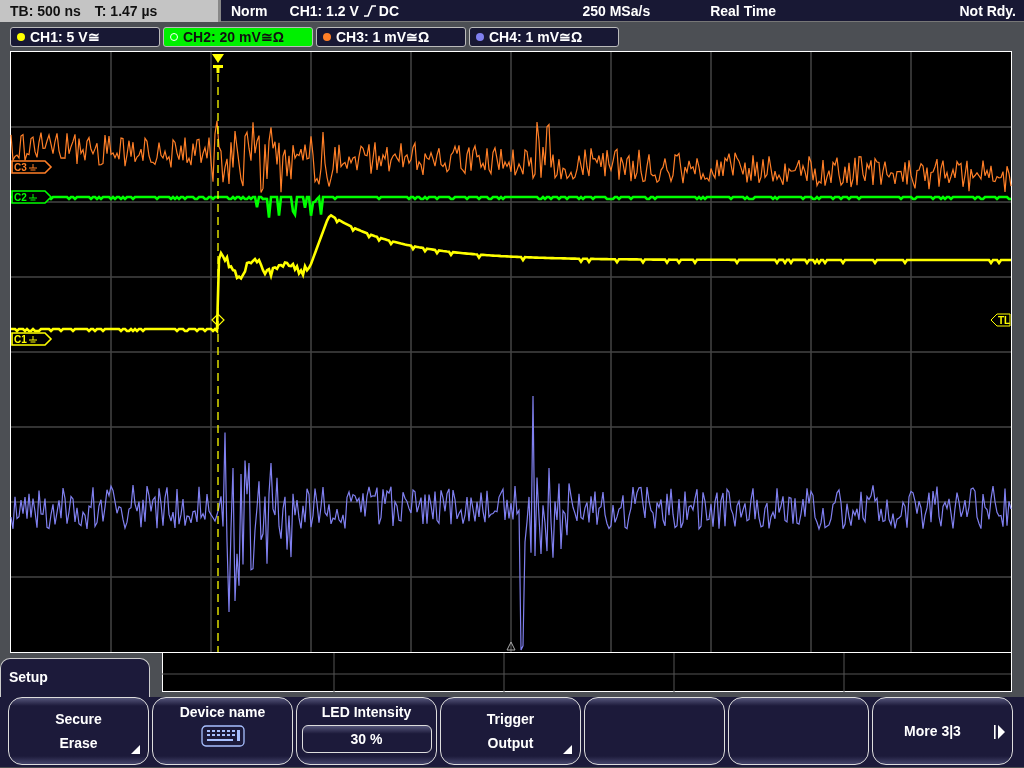  Describe the element at coordinates (391, 37) in the screenshot. I see `channel-tab: CH3: 1 mV≅Ω` at that location.